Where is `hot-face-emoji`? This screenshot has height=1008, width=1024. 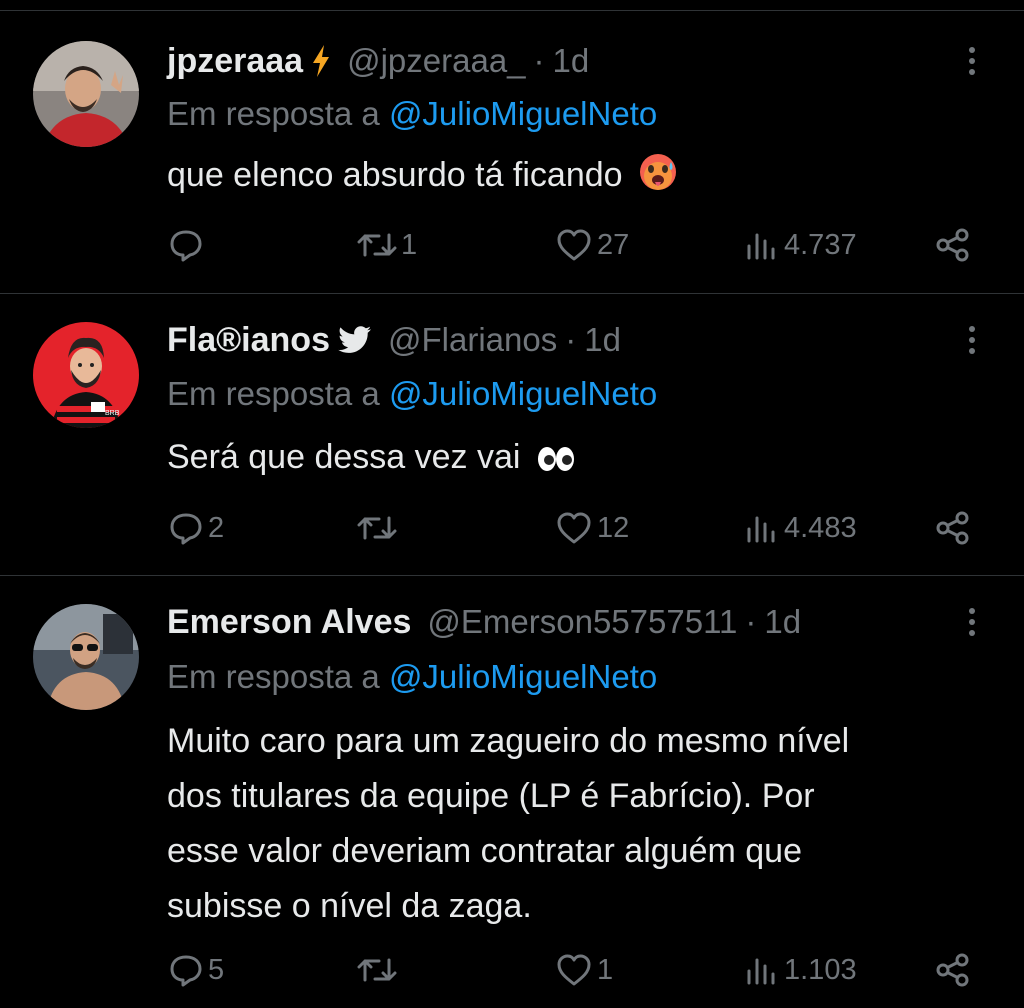 hot-face-emoji is located at coordinates (658, 180).